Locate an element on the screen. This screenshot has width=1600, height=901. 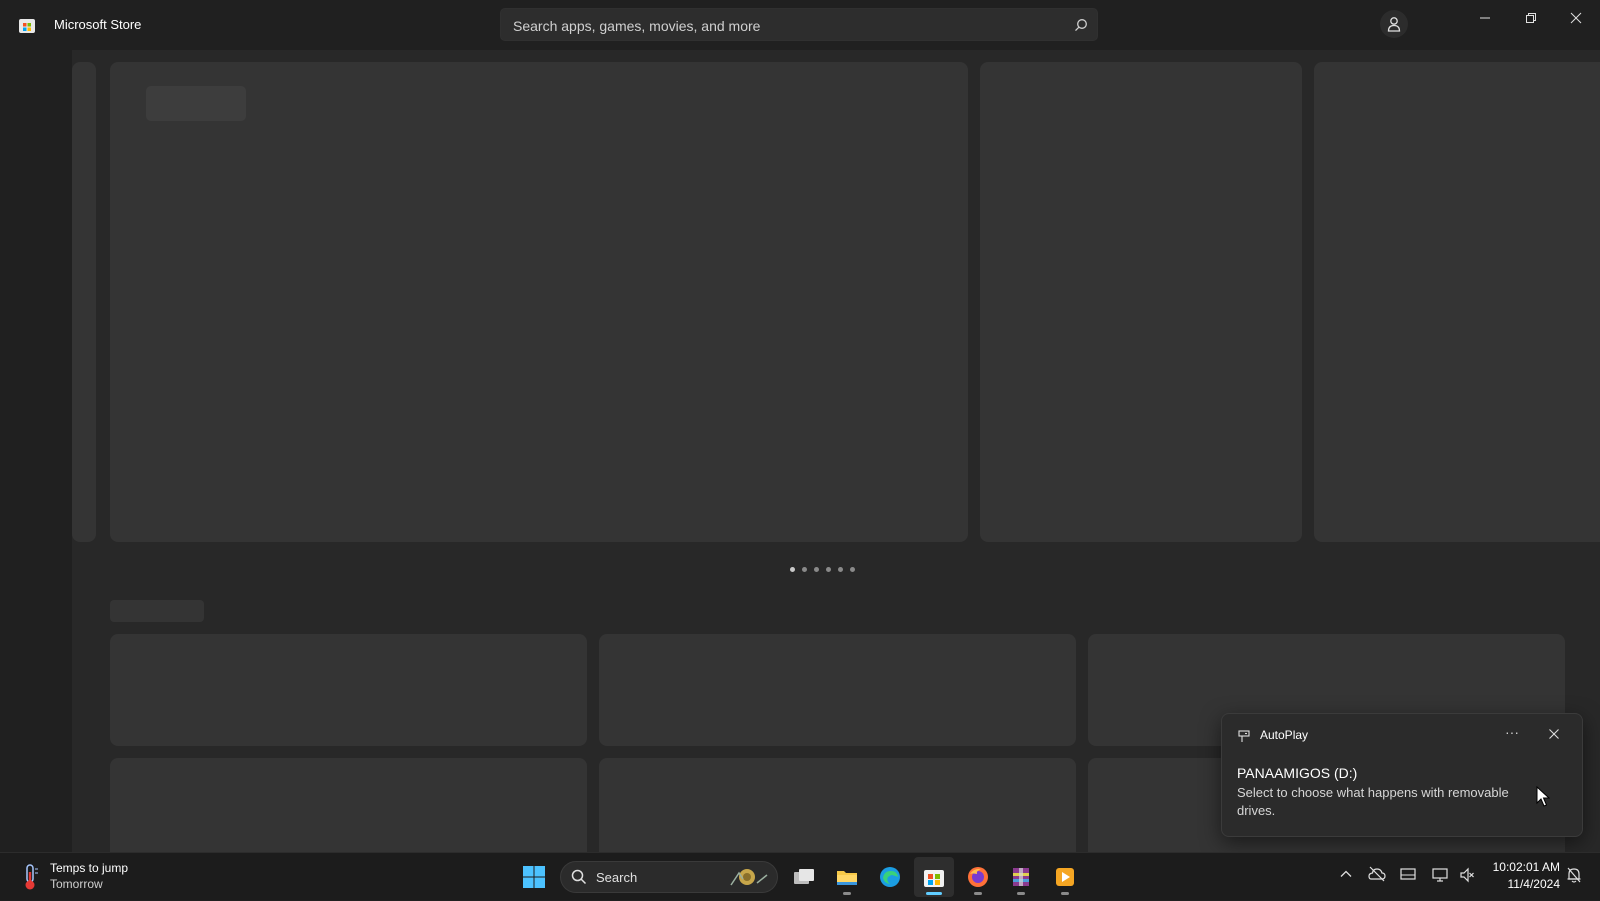
notification-close-button is located at coordinates (1554, 734).